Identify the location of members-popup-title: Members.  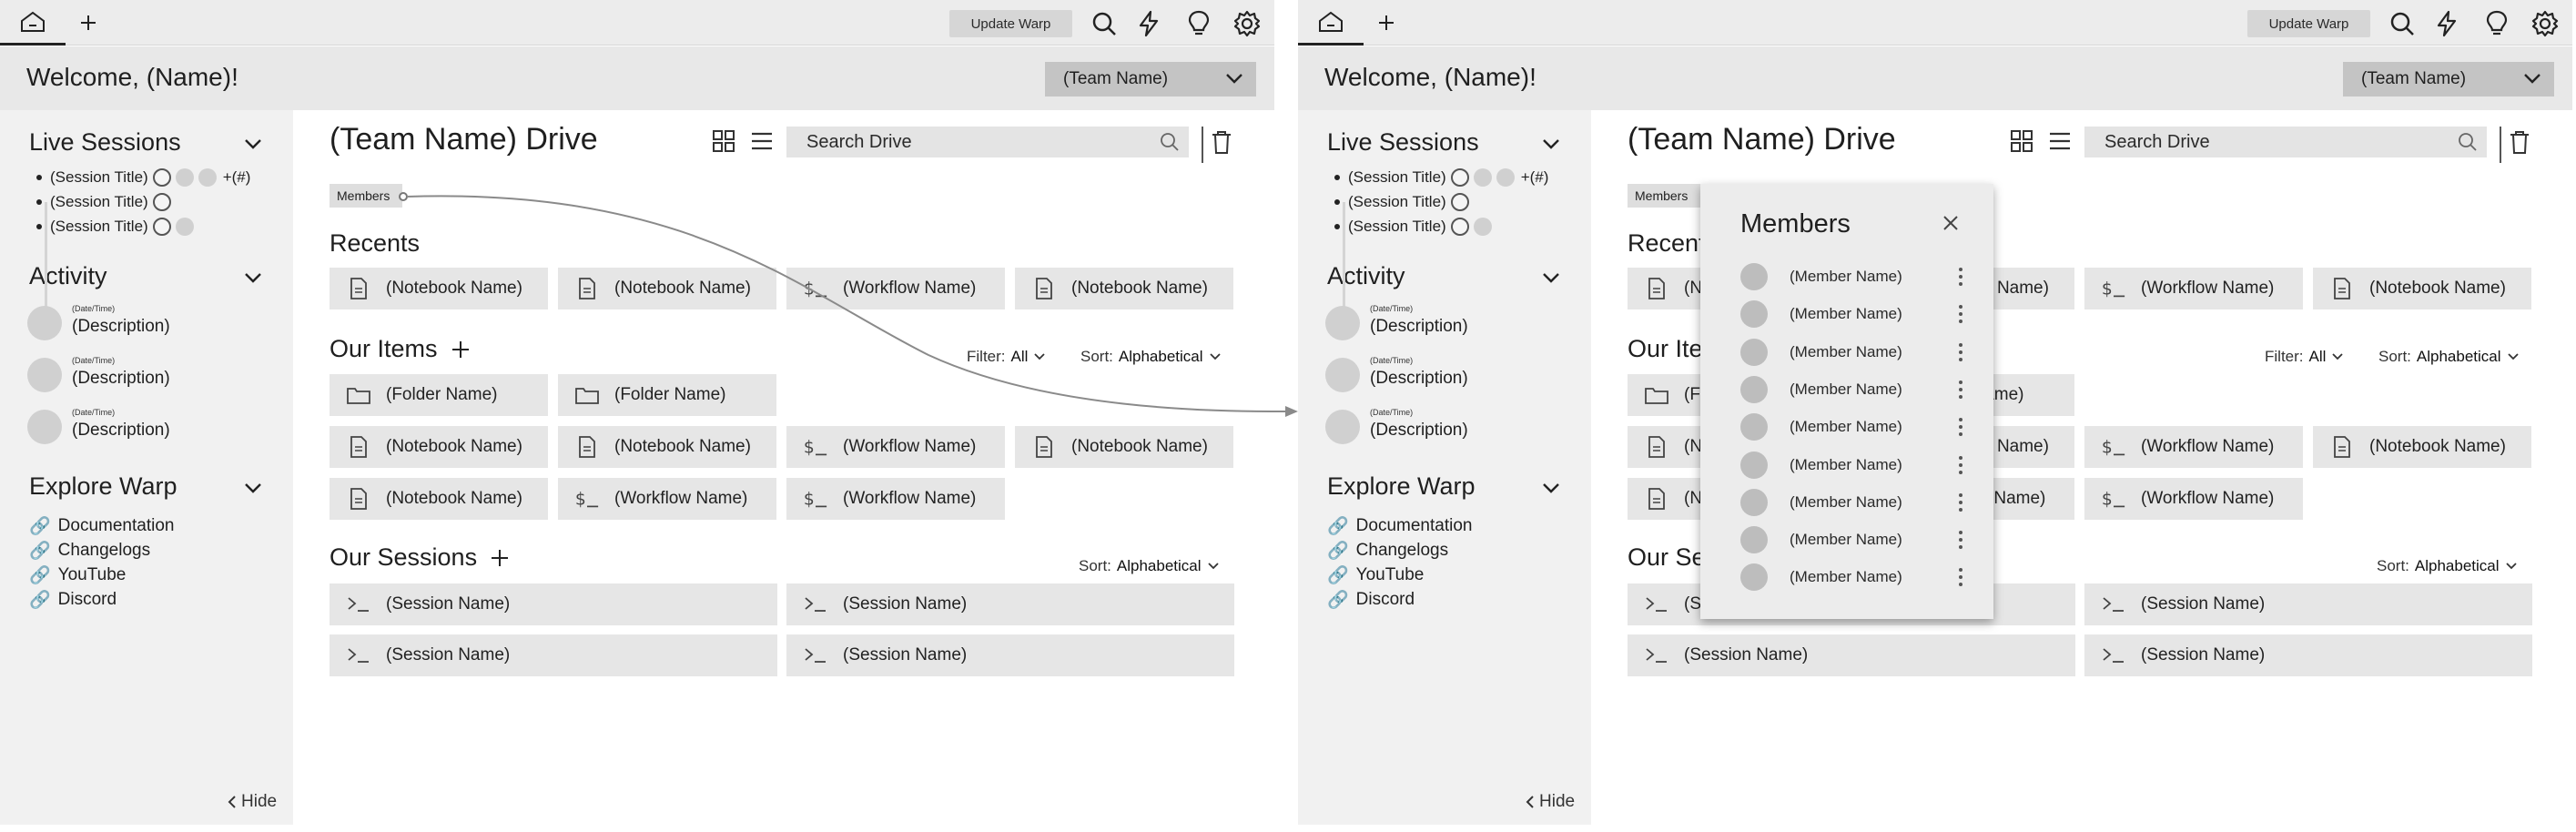
(1795, 223).